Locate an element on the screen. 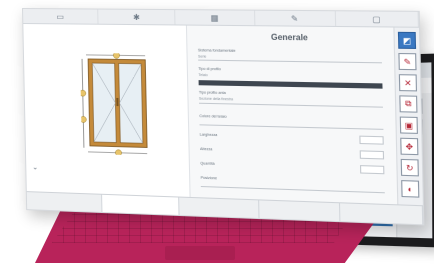 This screenshot has height=273, width=434. sash-profile-select is located at coordinates (290, 102).